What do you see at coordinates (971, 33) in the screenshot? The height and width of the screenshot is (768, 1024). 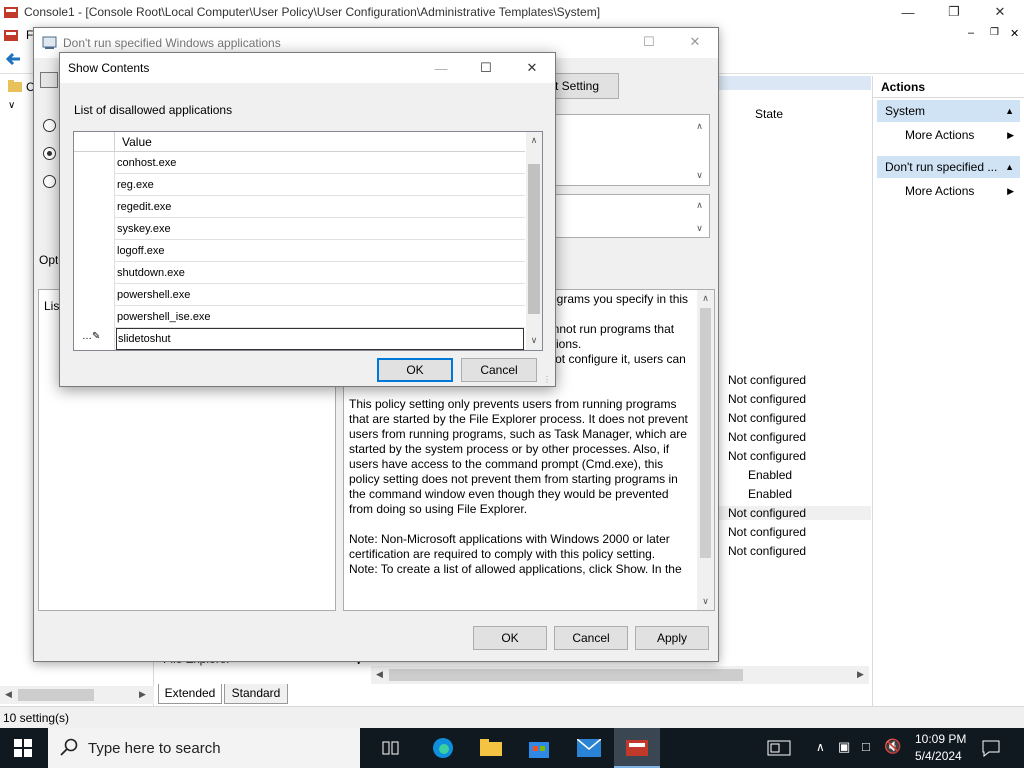 I see `child-minimize-button: –` at bounding box center [971, 33].